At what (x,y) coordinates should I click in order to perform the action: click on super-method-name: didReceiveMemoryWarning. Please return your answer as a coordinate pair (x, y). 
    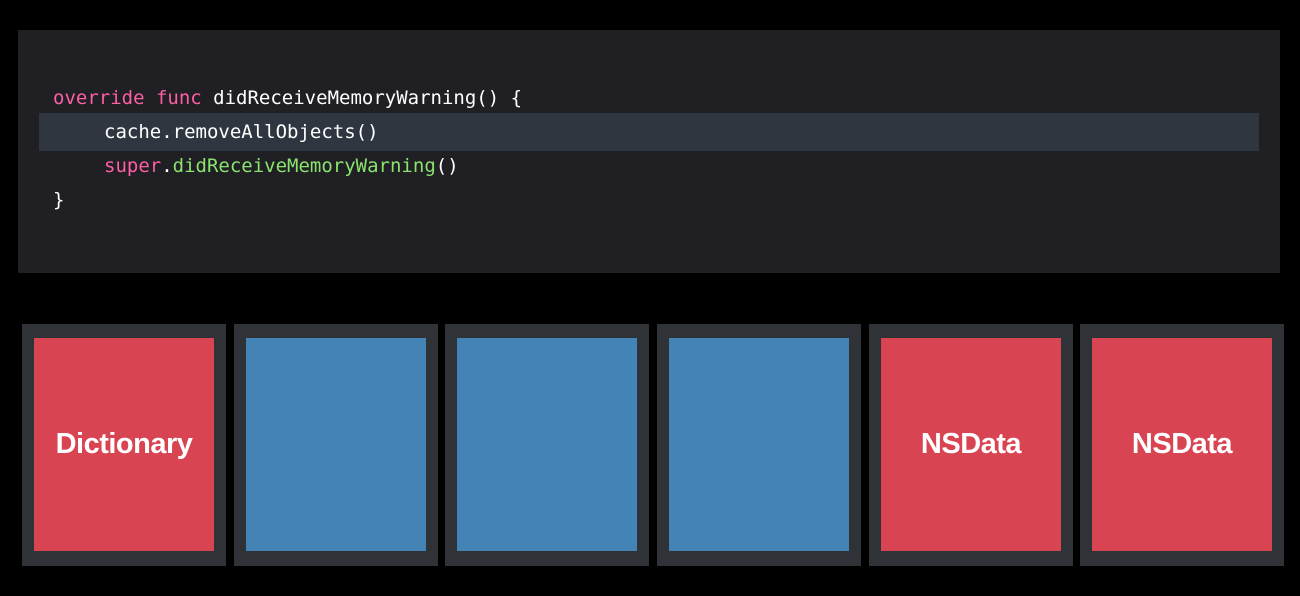
    Looking at the image, I should click on (304, 166).